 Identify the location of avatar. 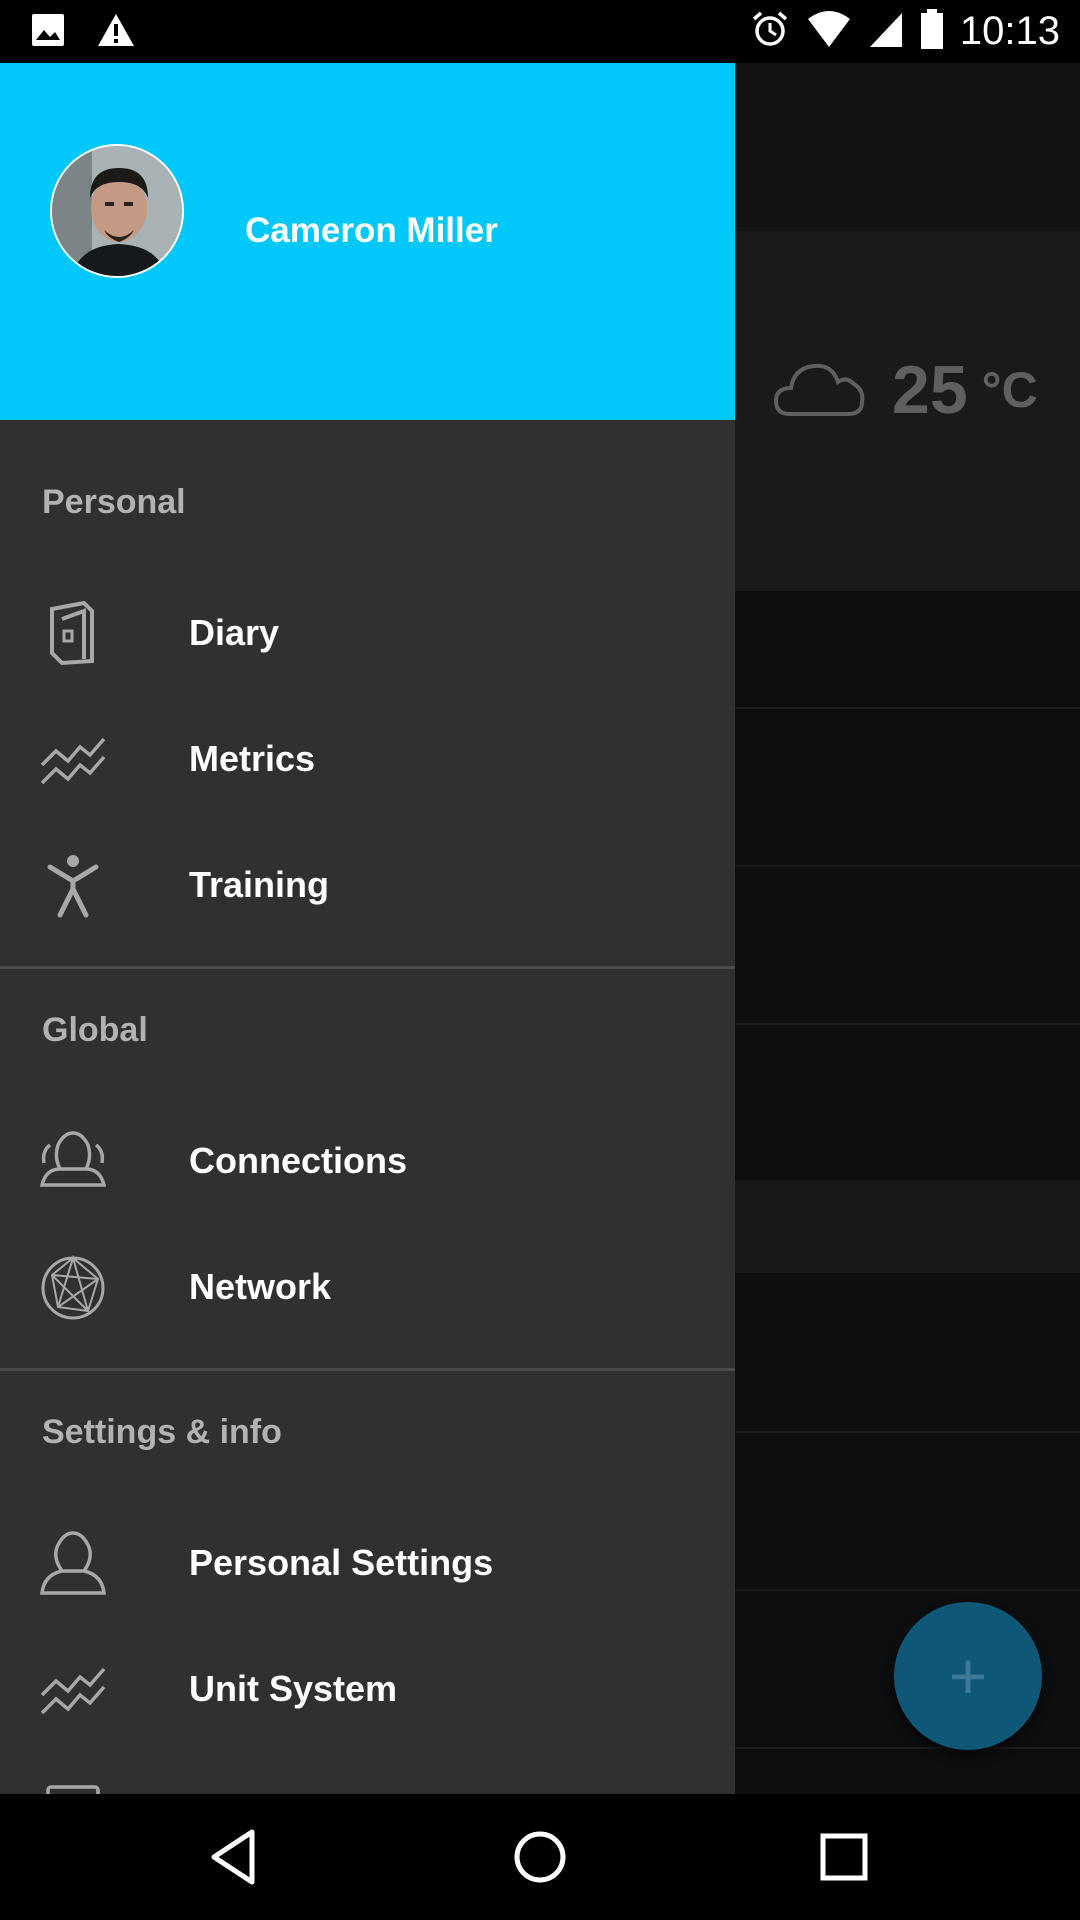
(117, 211).